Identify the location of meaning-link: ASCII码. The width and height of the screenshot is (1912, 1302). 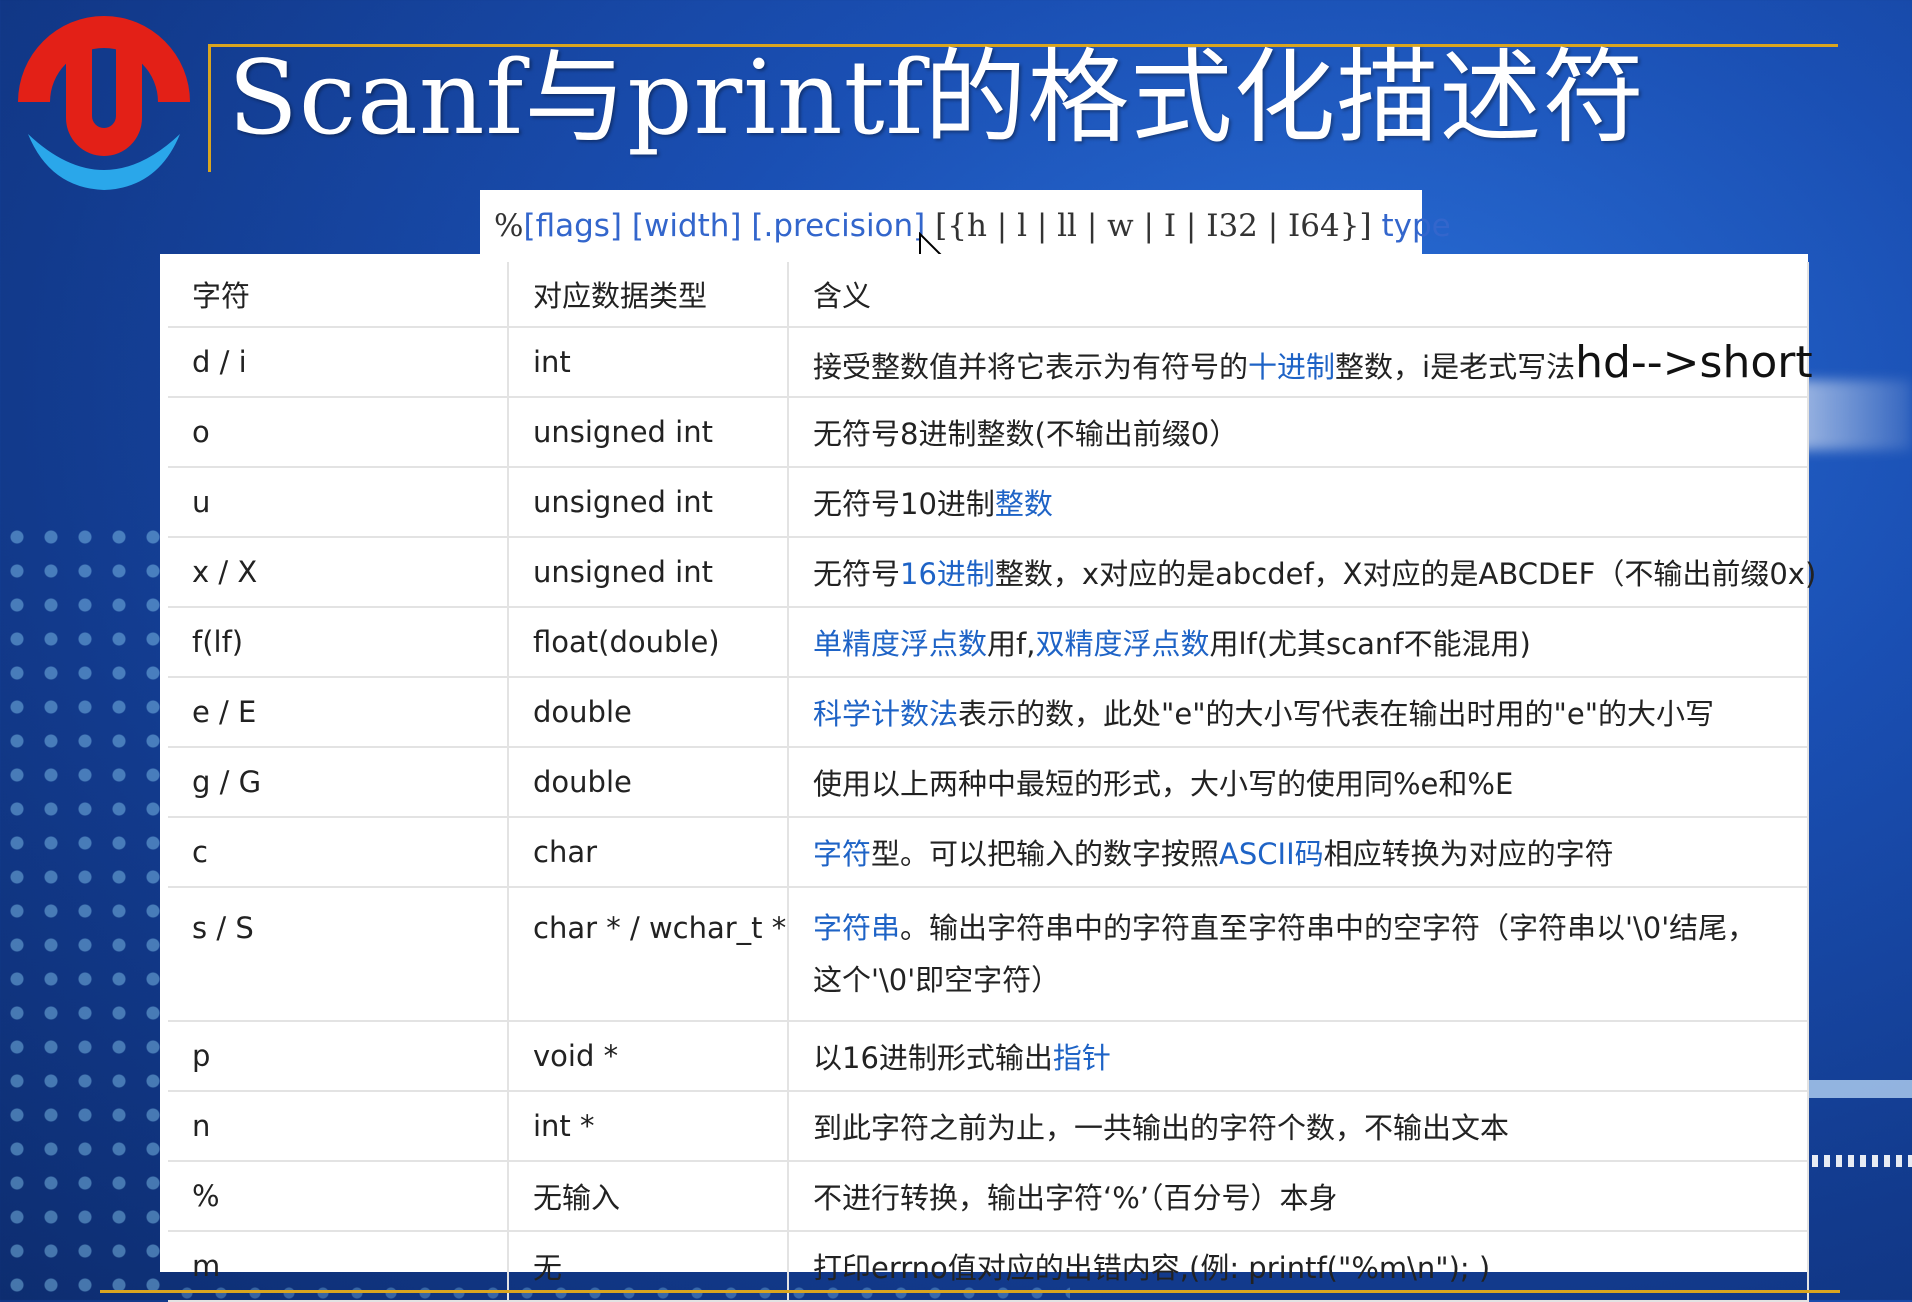
(1271, 854).